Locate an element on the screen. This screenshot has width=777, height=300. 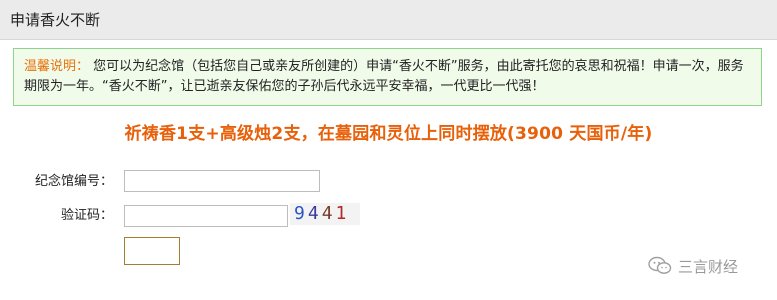
notice-label: 温馨说明： is located at coordinates (57, 66).